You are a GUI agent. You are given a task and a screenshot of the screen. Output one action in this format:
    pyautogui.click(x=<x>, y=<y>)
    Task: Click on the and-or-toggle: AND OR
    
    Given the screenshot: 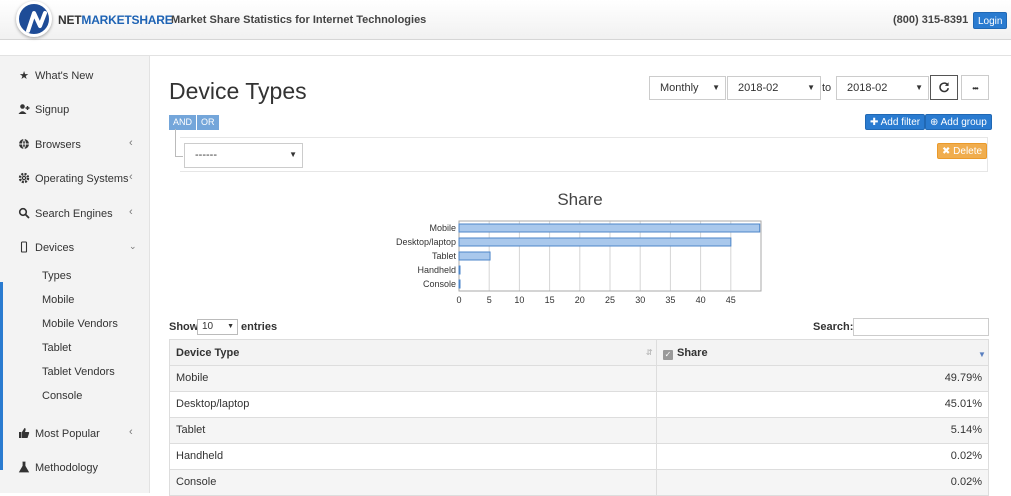 What is the action you would take?
    pyautogui.click(x=194, y=122)
    